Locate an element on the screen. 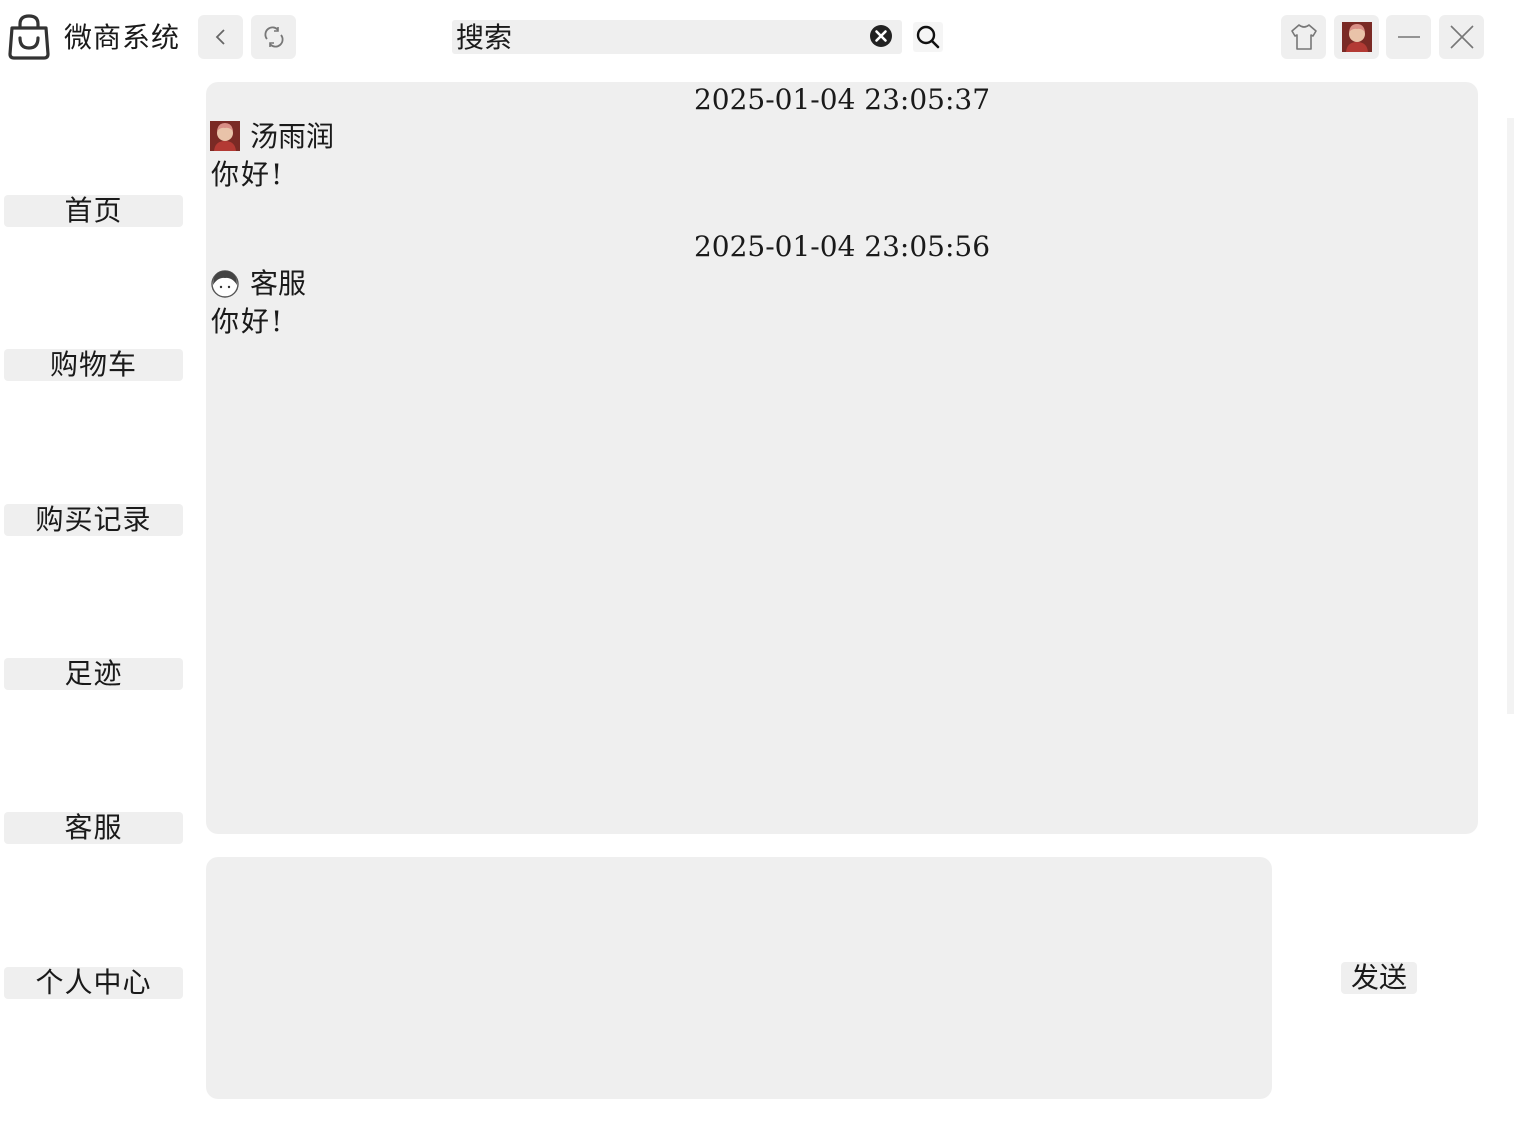  shirt-skin-icon is located at coordinates (1303, 37).